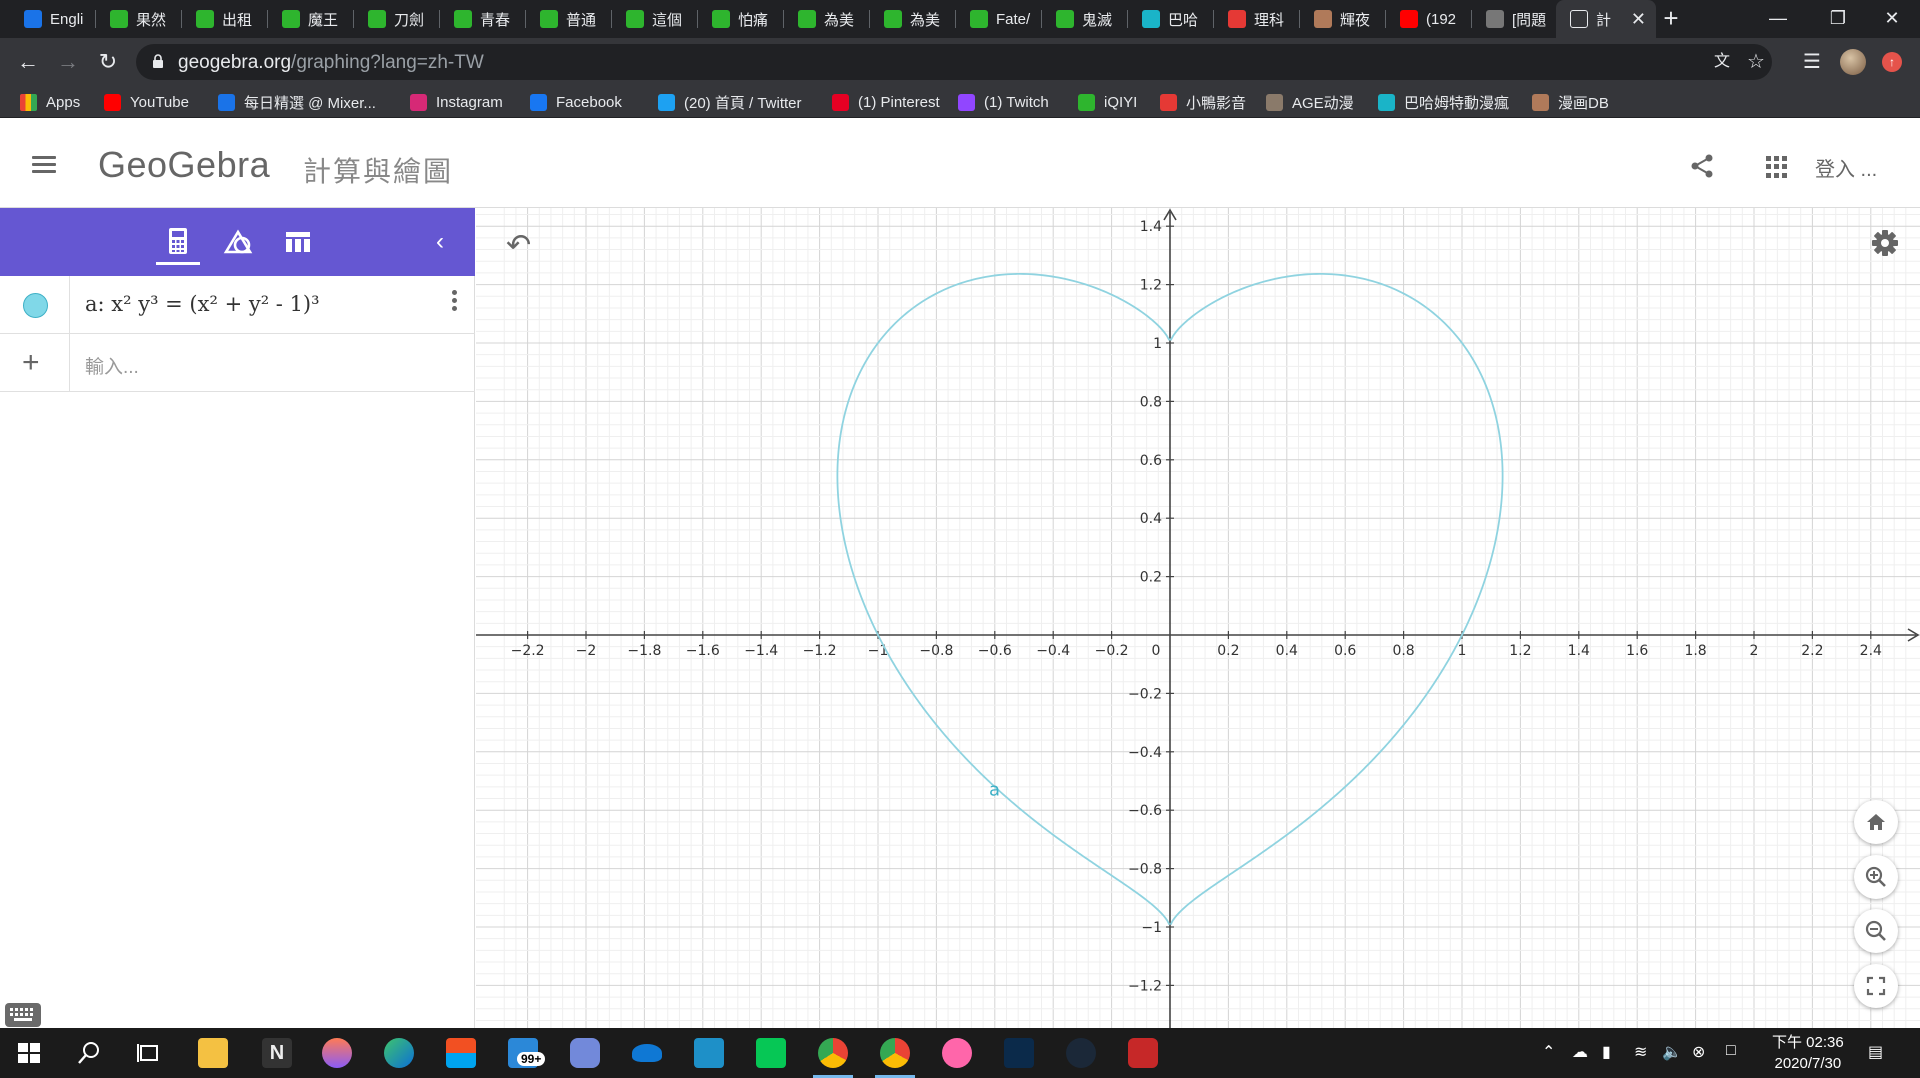 Image resolution: width=1920 pixels, height=1078 pixels. Describe the element at coordinates (35, 305) in the screenshot. I see `visibility-toggle` at that location.